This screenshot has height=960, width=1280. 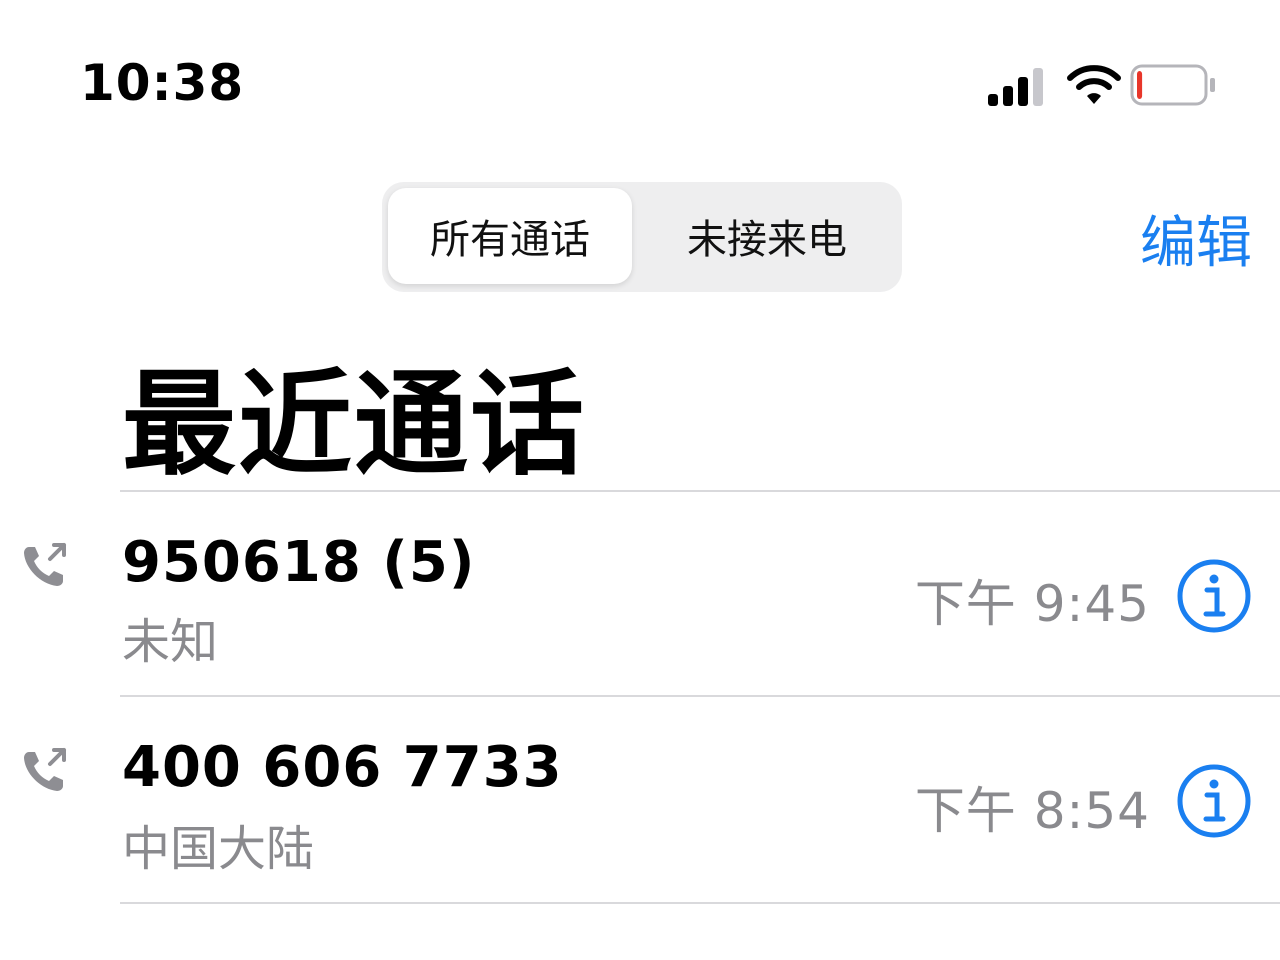 I want to click on edit-button: 编辑, so click(x=1196, y=238).